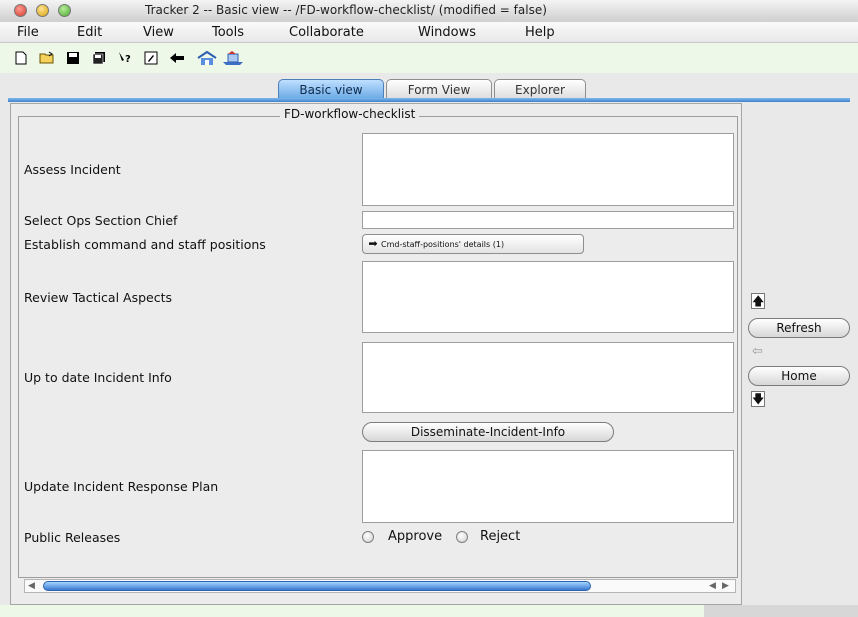  Describe the element at coordinates (799, 376) in the screenshot. I see `home-button: Home` at that location.